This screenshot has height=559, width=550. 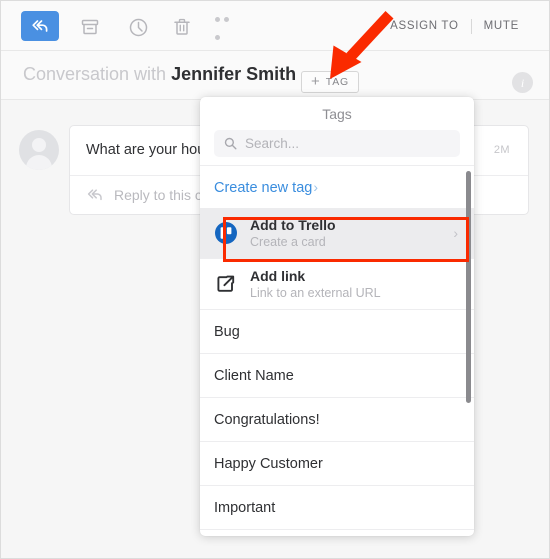 What do you see at coordinates (424, 26) in the screenshot?
I see `assign-to-button: ASSIGN TO` at bounding box center [424, 26].